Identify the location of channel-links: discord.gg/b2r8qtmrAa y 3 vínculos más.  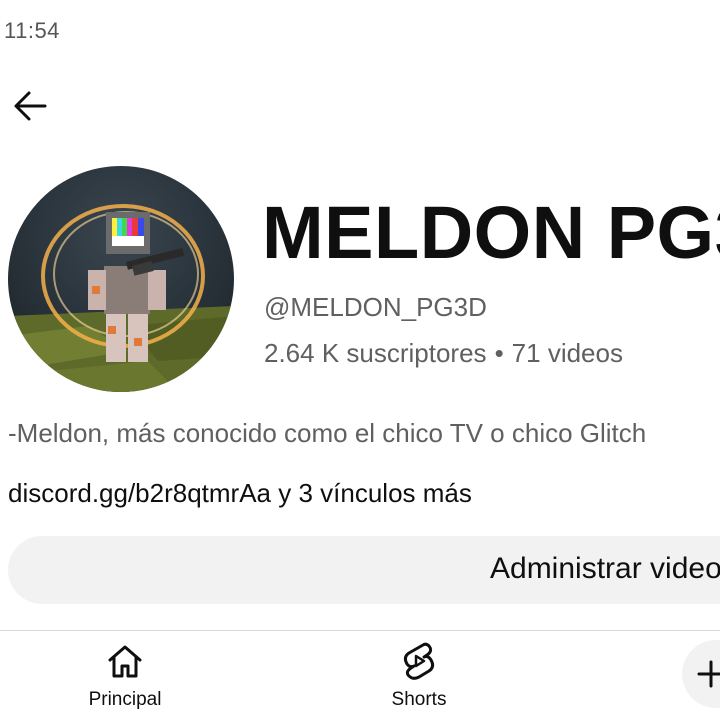
(240, 493).